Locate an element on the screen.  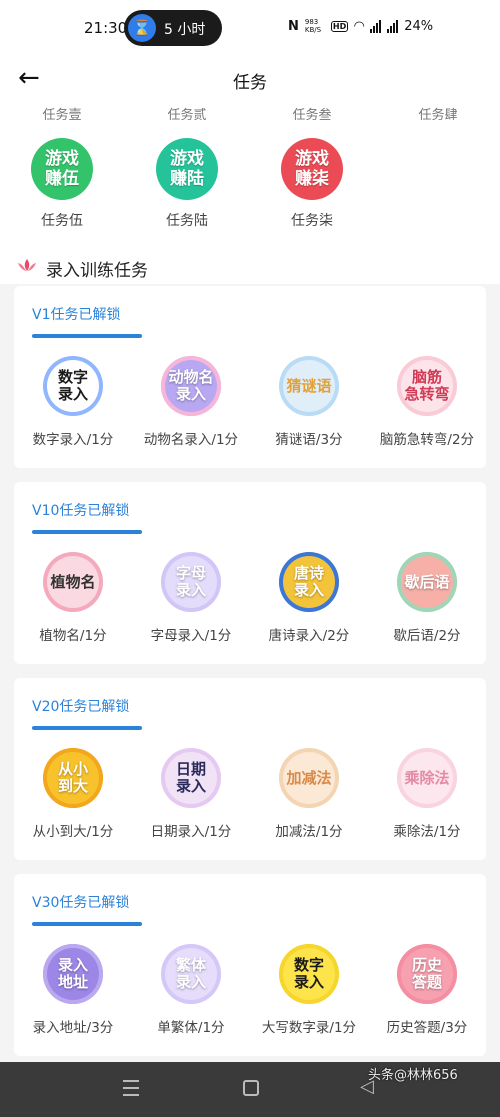
task-item: 日期 录入日期录入/1分 is located at coordinates (191, 794).